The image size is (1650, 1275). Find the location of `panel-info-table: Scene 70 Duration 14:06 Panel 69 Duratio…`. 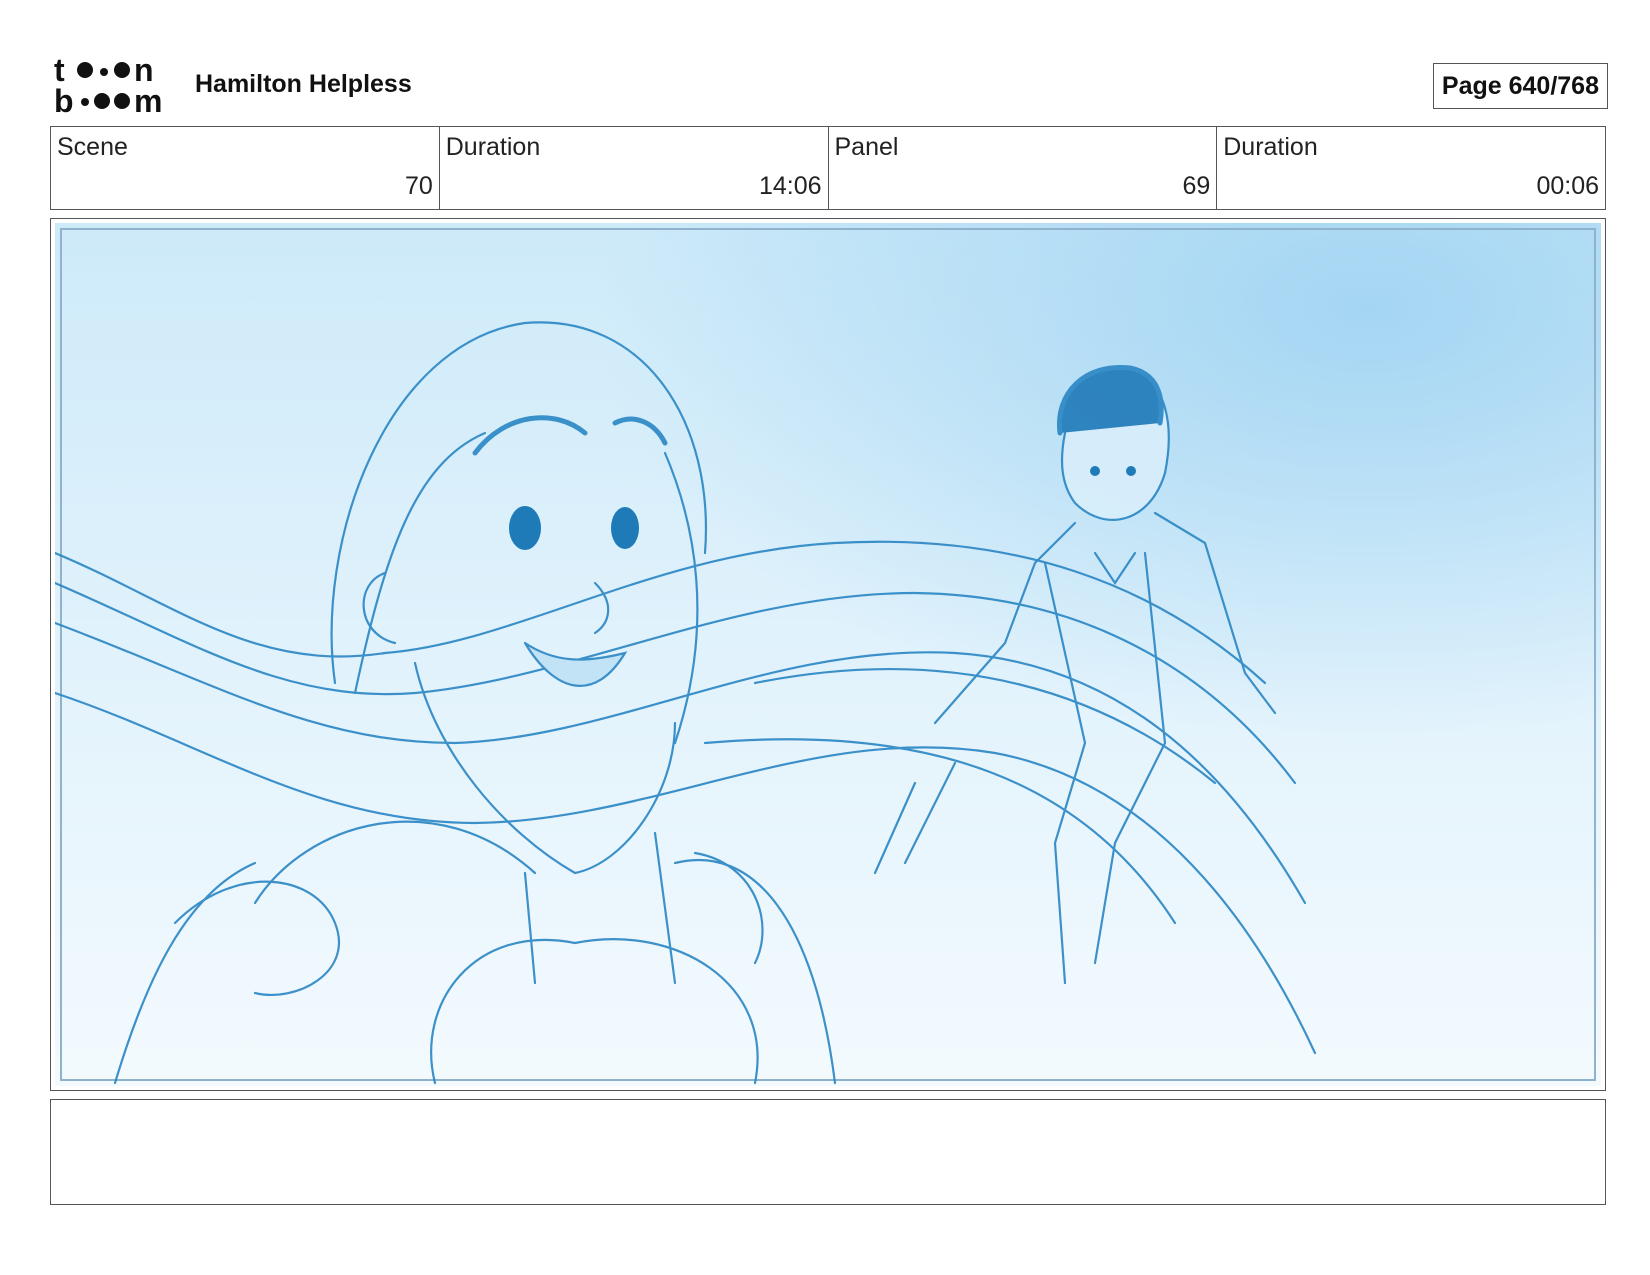

panel-info-table: Scene 70 Duration 14:06 Panel 69 Duratio… is located at coordinates (828, 168).